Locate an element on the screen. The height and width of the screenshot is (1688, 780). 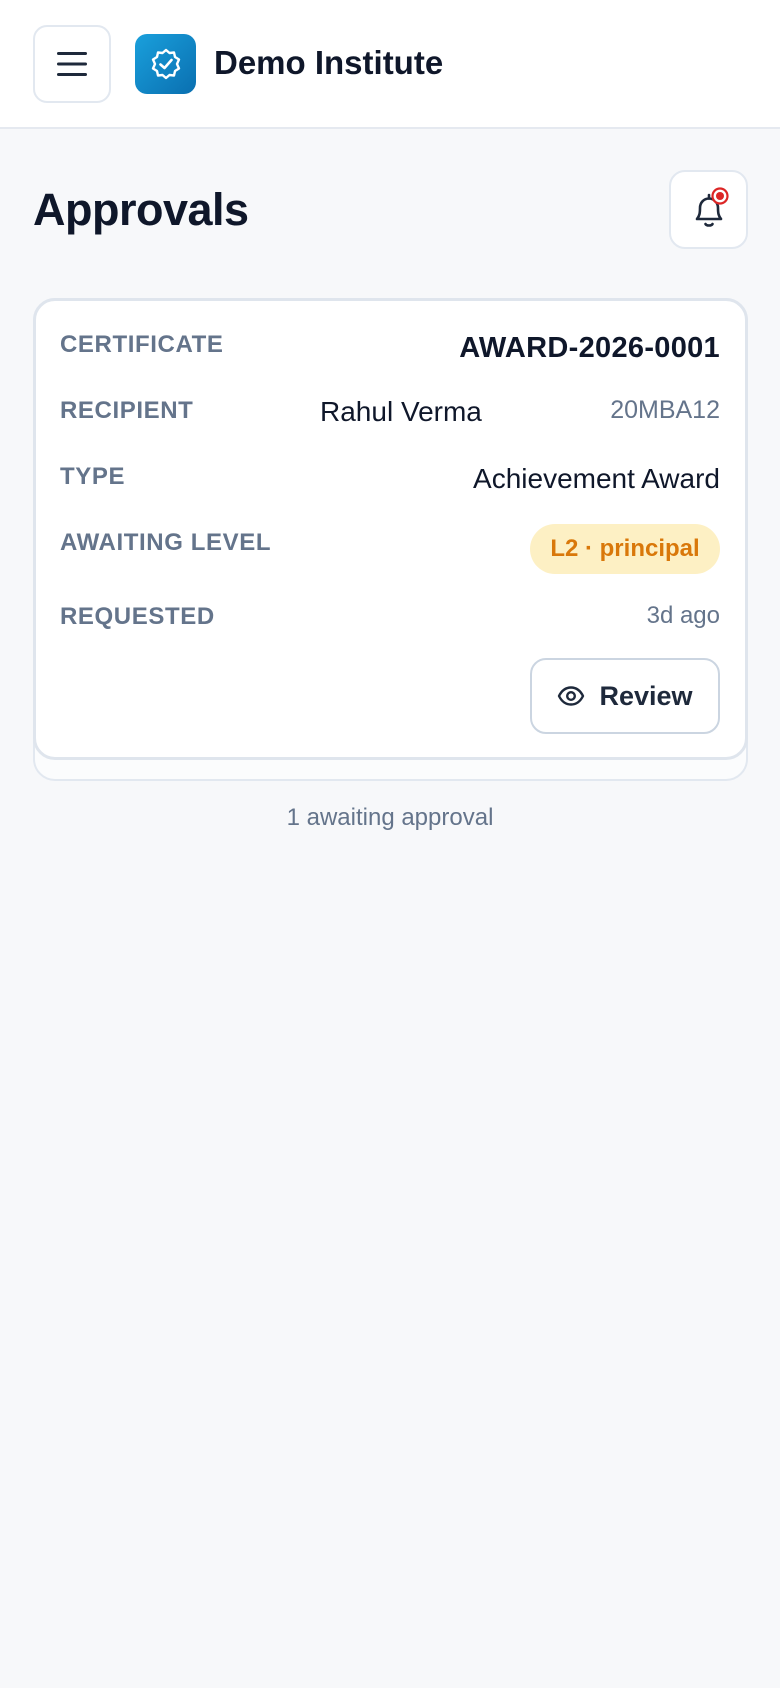
hamburger-menu-icon is located at coordinates (72, 64).